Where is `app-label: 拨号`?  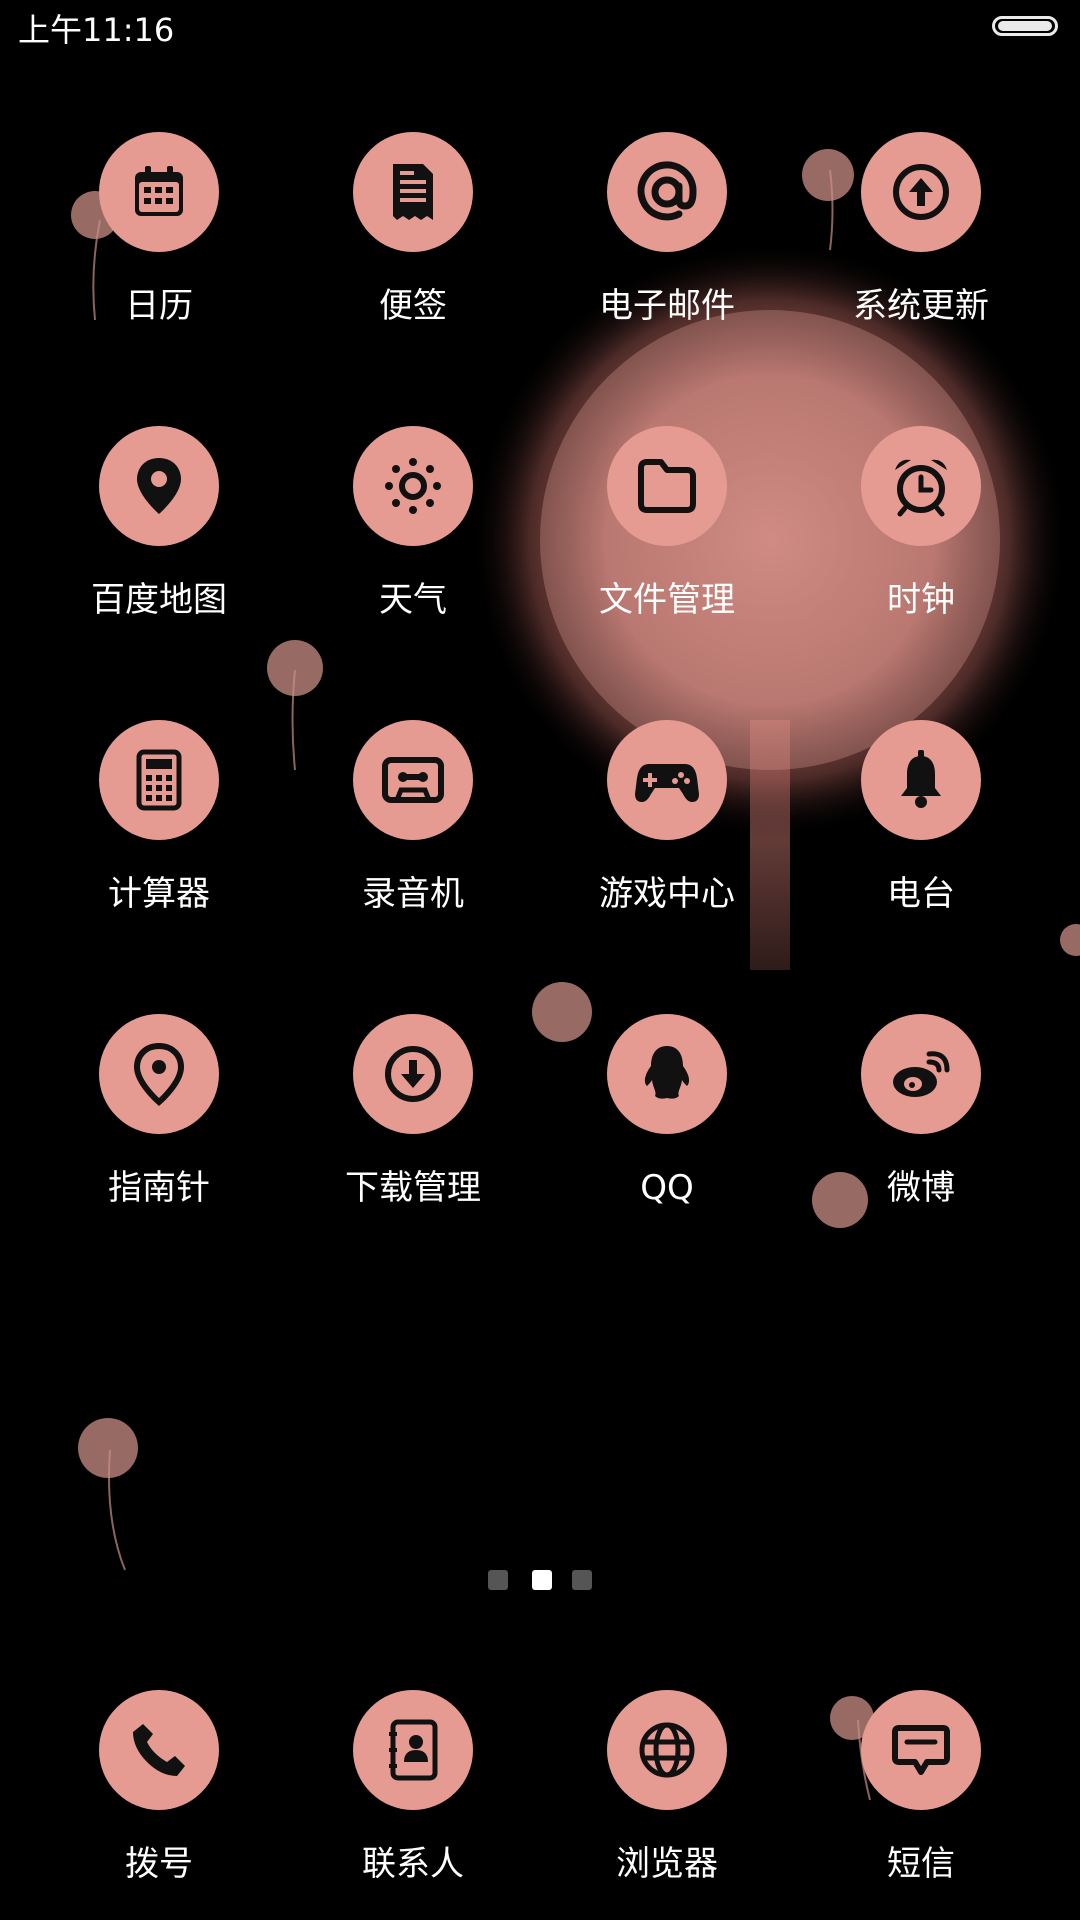 app-label: 拨号 is located at coordinates (159, 1864).